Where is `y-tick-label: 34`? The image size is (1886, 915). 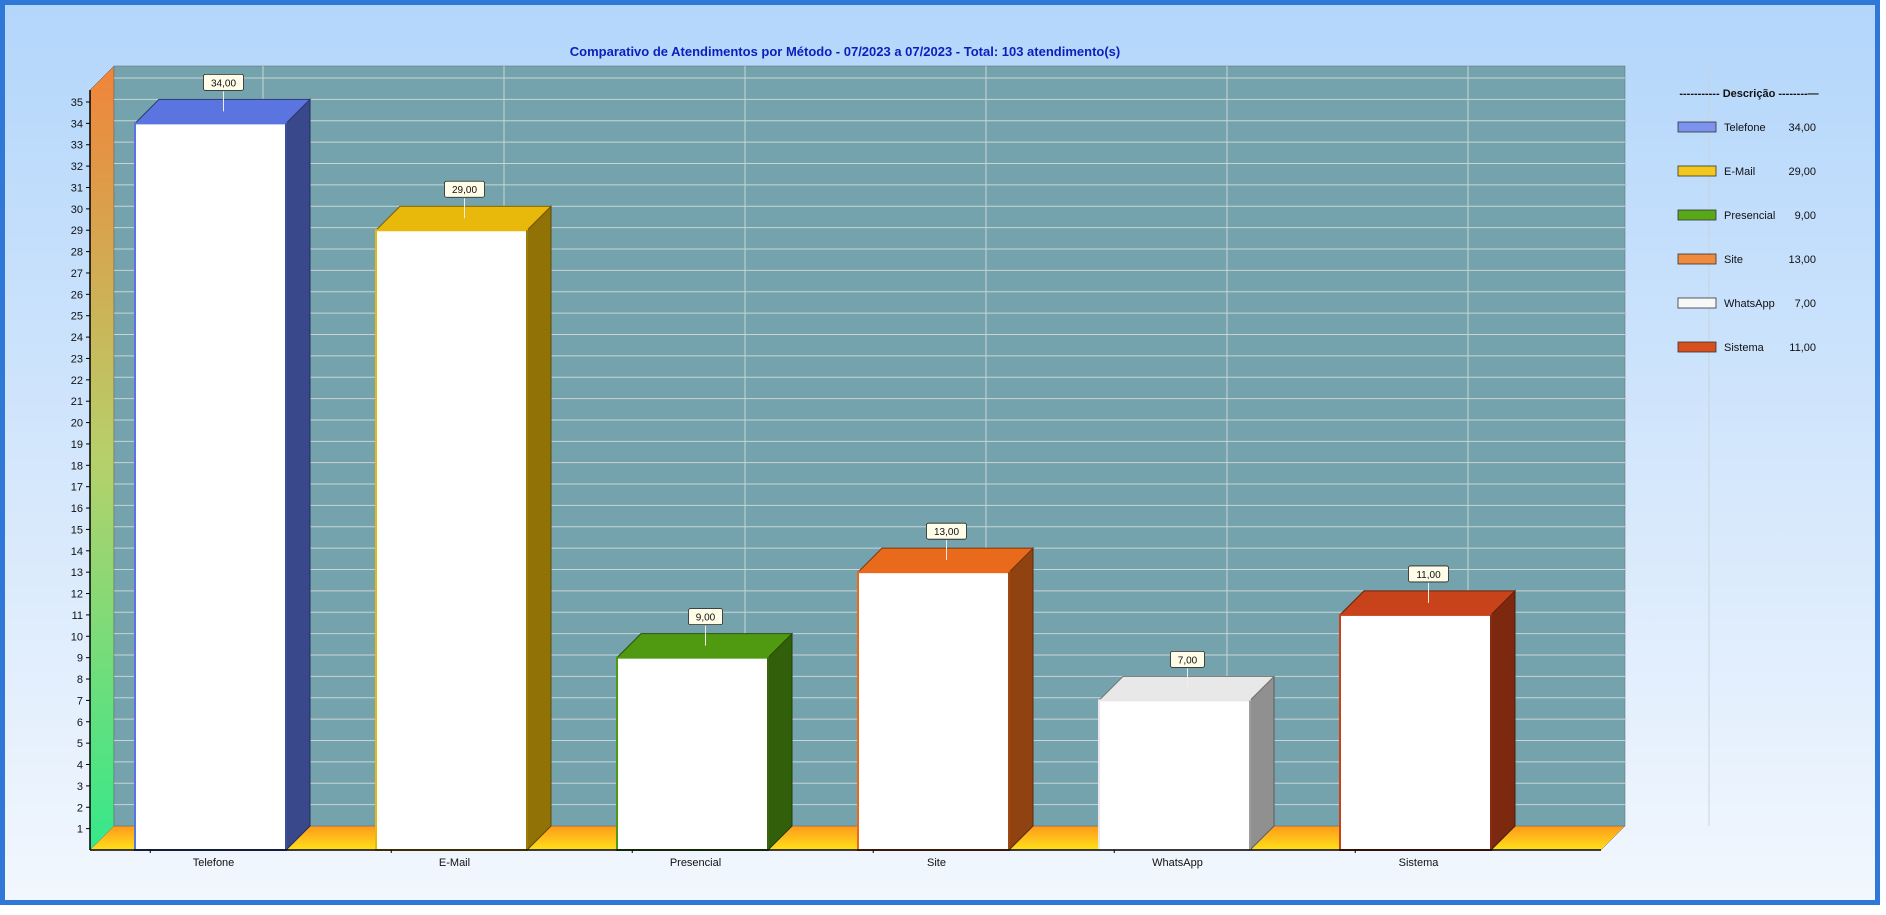
y-tick-label: 34 is located at coordinates (77, 124).